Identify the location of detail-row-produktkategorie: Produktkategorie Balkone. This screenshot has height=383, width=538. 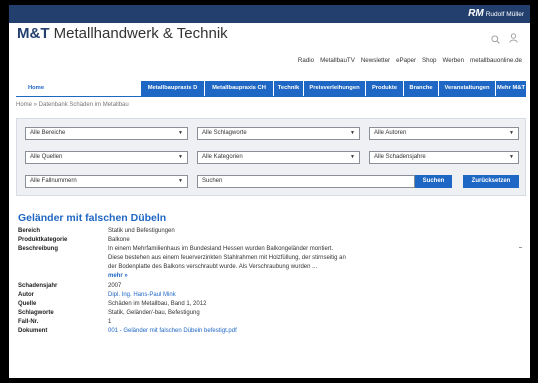
(268, 240).